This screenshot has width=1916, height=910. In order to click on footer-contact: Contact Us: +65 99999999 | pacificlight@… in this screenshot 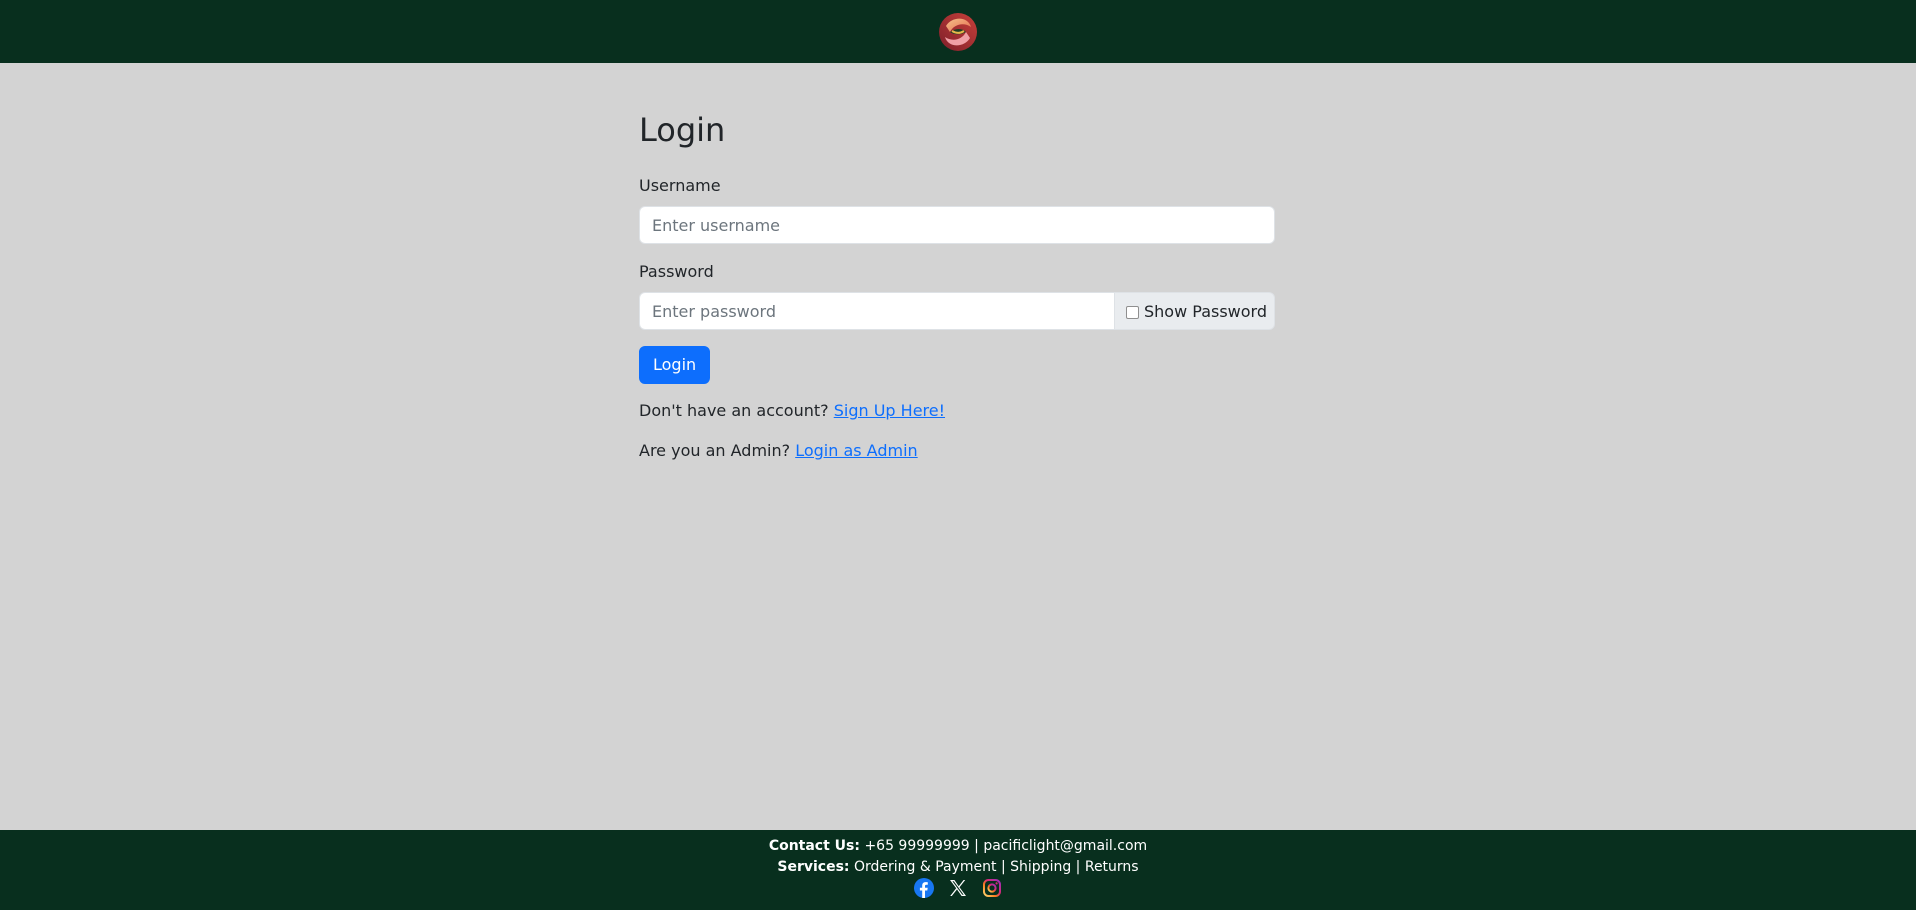, I will do `click(958, 846)`.